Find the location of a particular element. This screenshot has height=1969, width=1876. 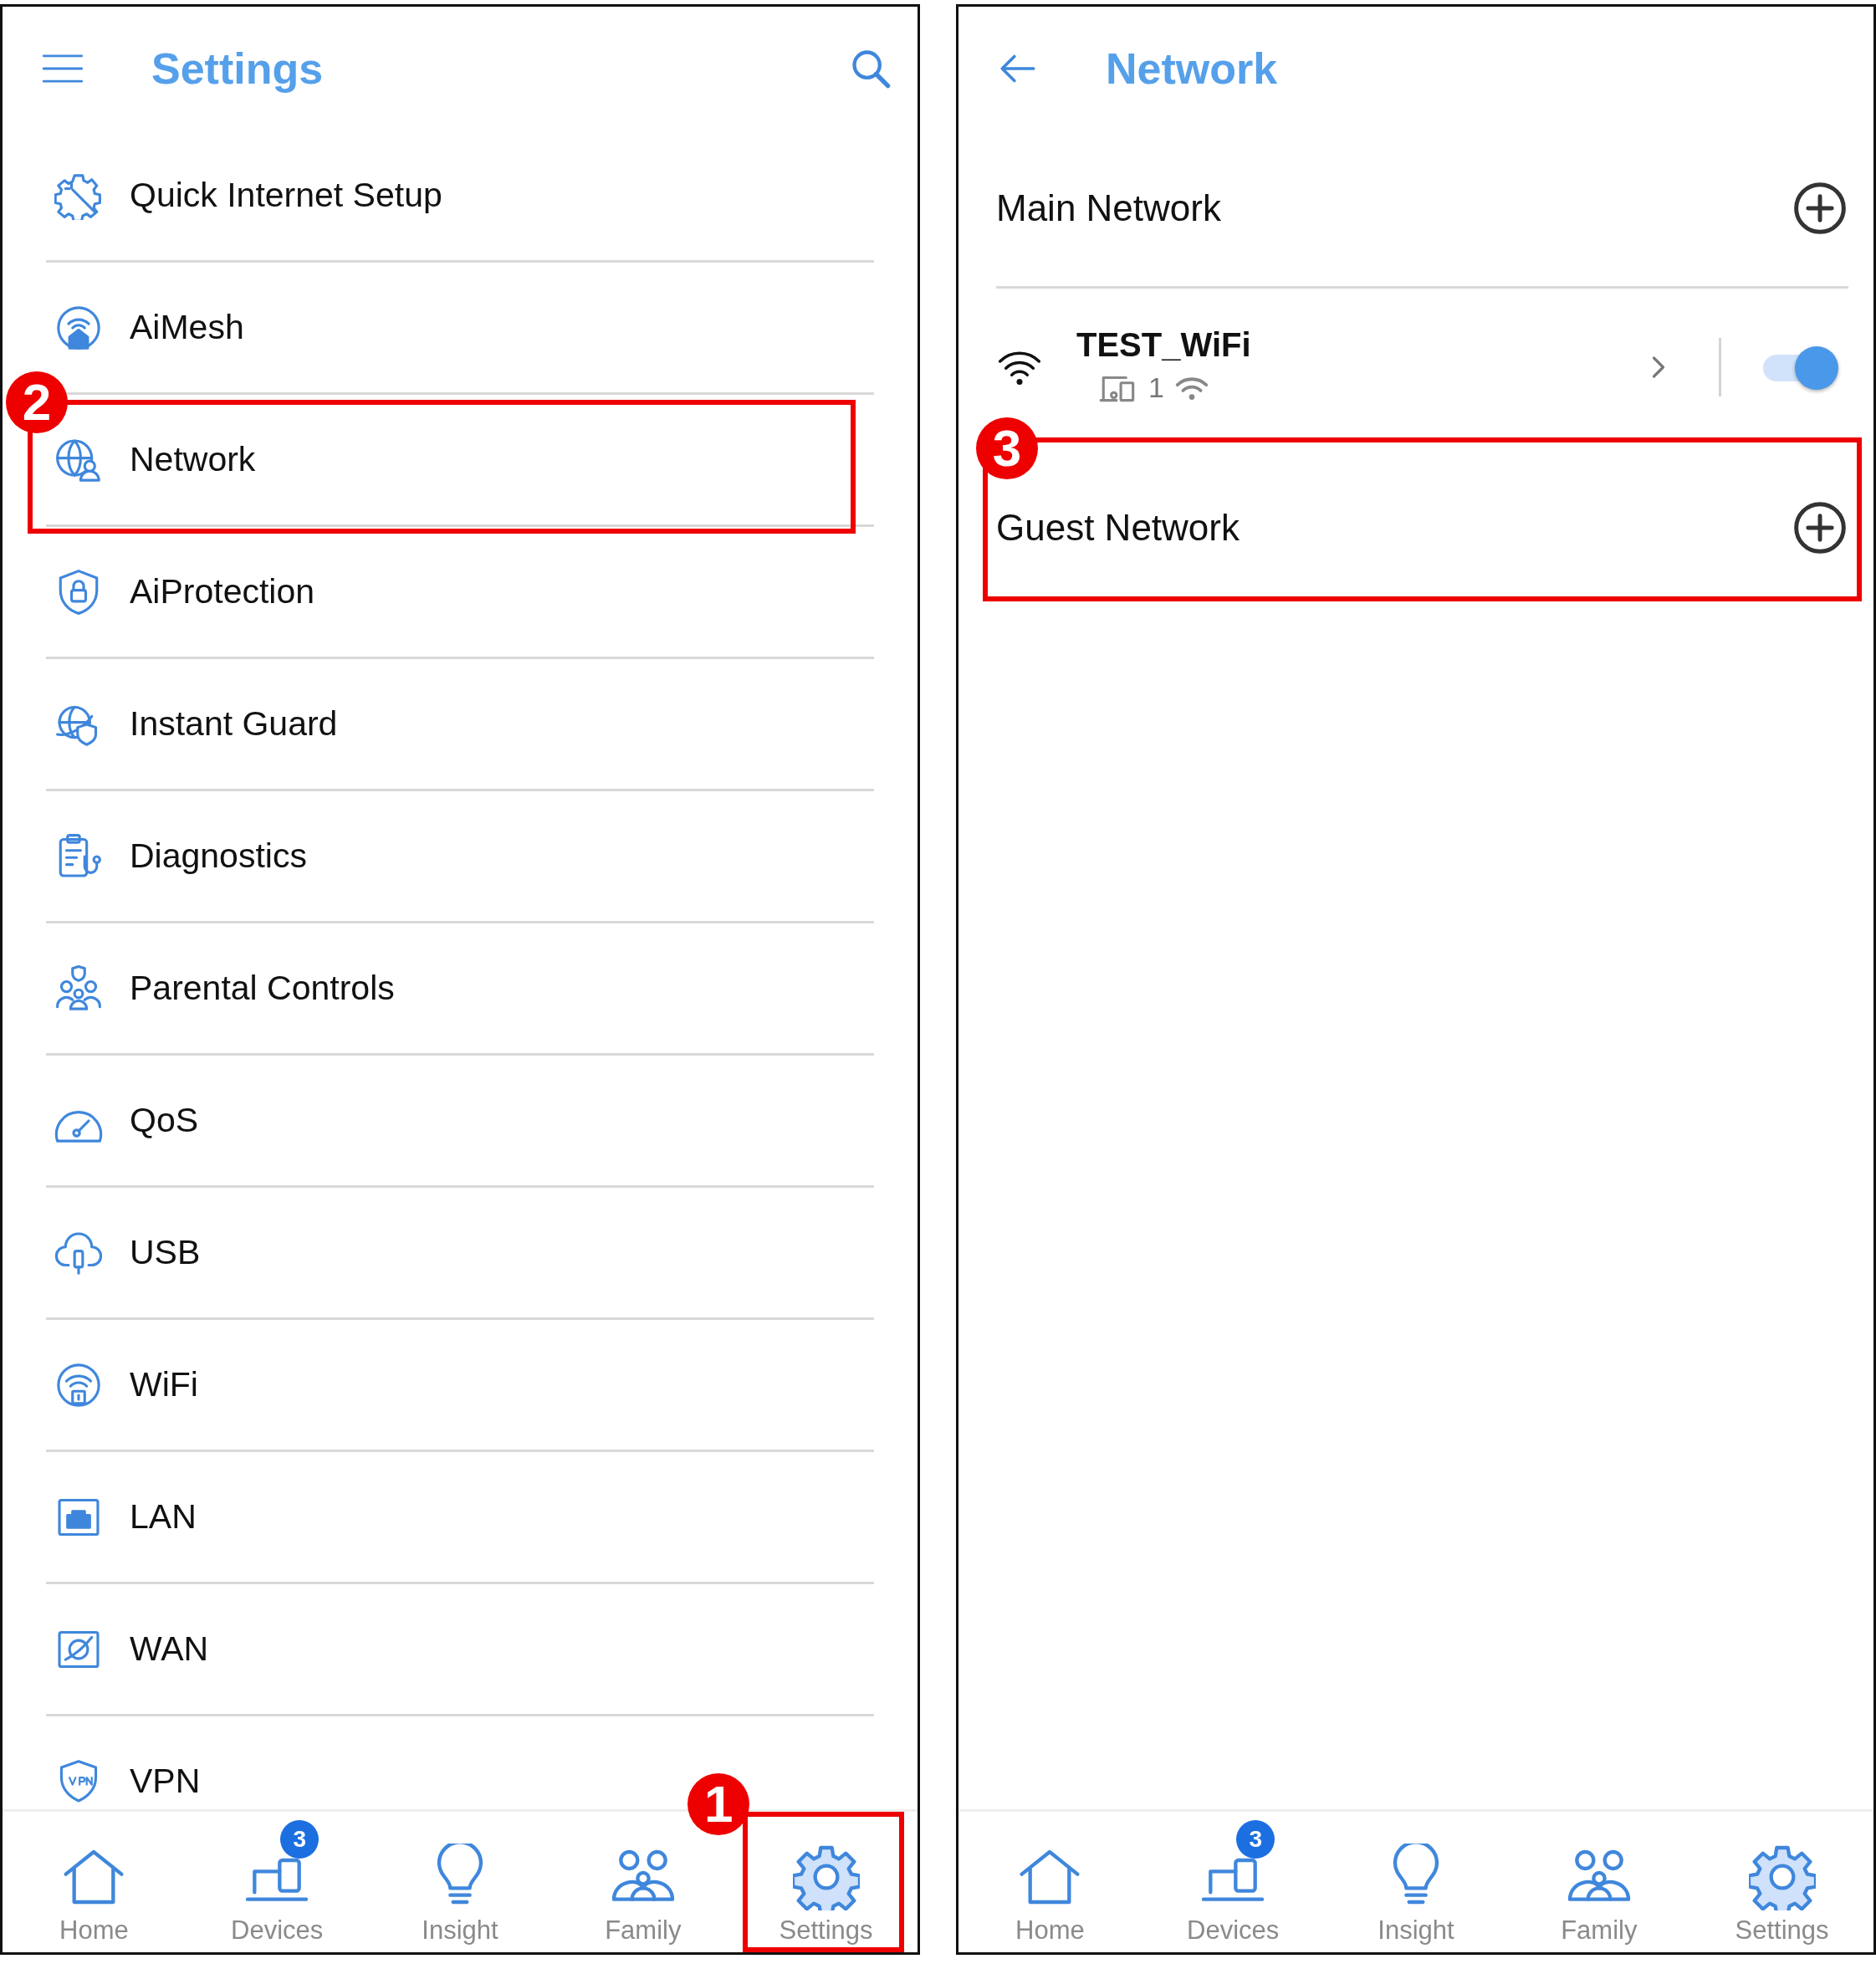

settings-item: AiProtection is located at coordinates (460, 593).